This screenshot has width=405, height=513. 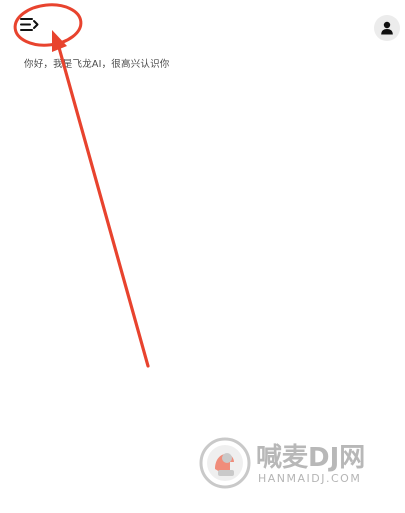 I want to click on sidebar-menu-icon, so click(x=29, y=24).